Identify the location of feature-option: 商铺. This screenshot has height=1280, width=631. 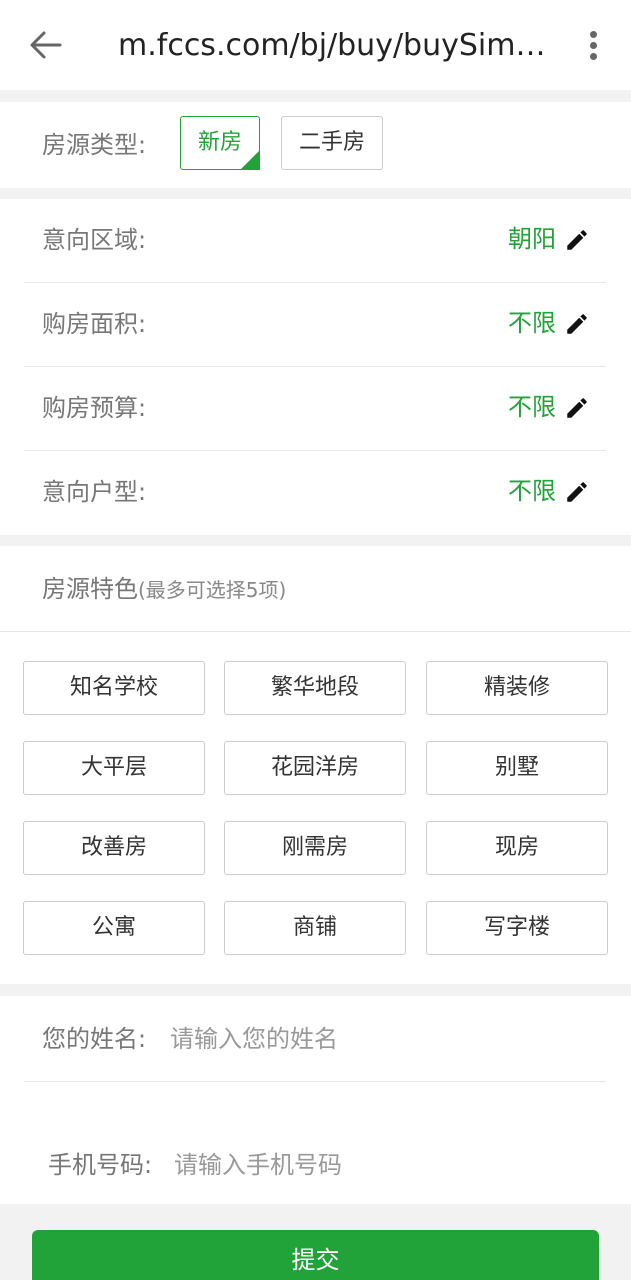
(315, 928).